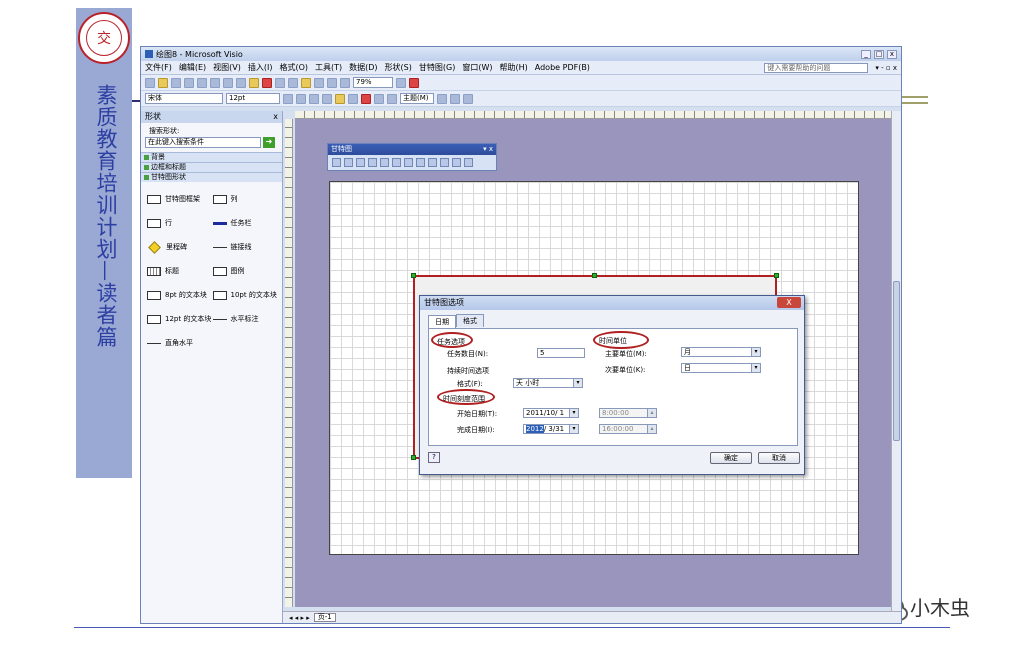 The image size is (1024, 650). What do you see at coordinates (241, 82) in the screenshot?
I see `copy-icon` at bounding box center [241, 82].